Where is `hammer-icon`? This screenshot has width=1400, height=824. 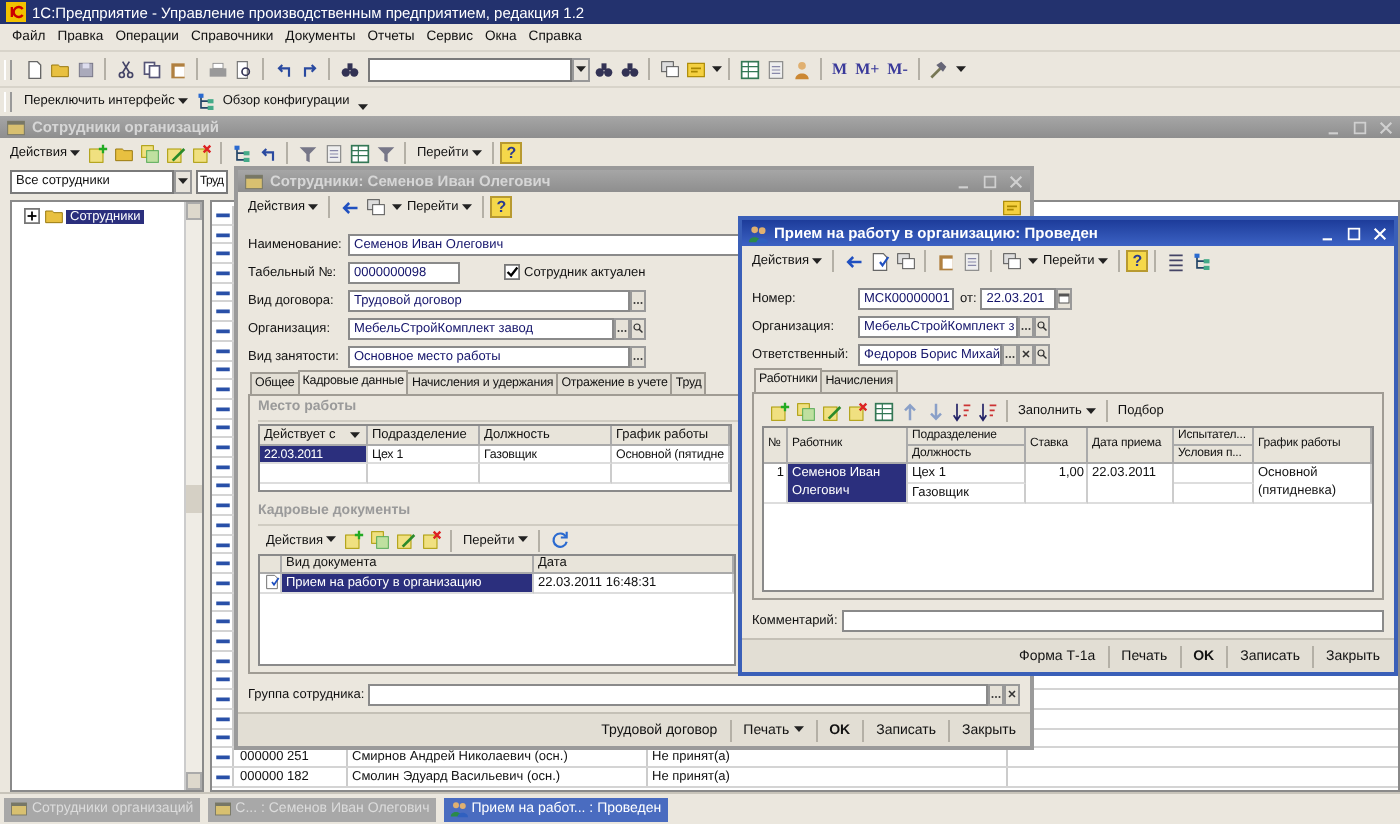
hammer-icon is located at coordinates (938, 69).